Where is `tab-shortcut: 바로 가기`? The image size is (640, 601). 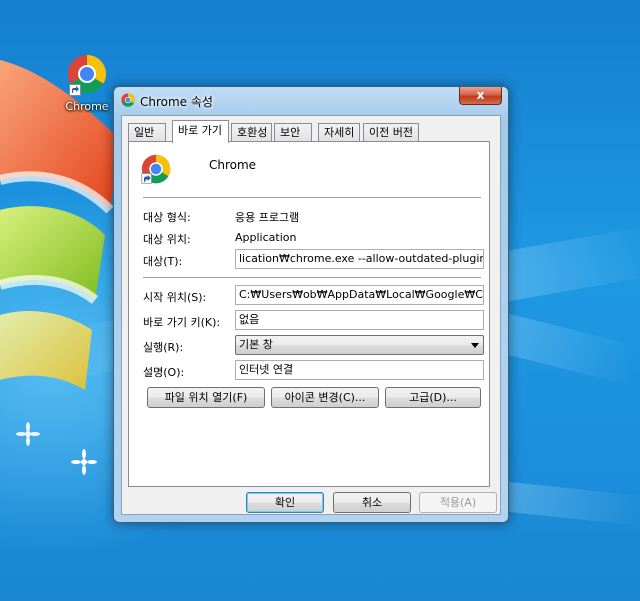 tab-shortcut: 바로 가기 is located at coordinates (200, 131).